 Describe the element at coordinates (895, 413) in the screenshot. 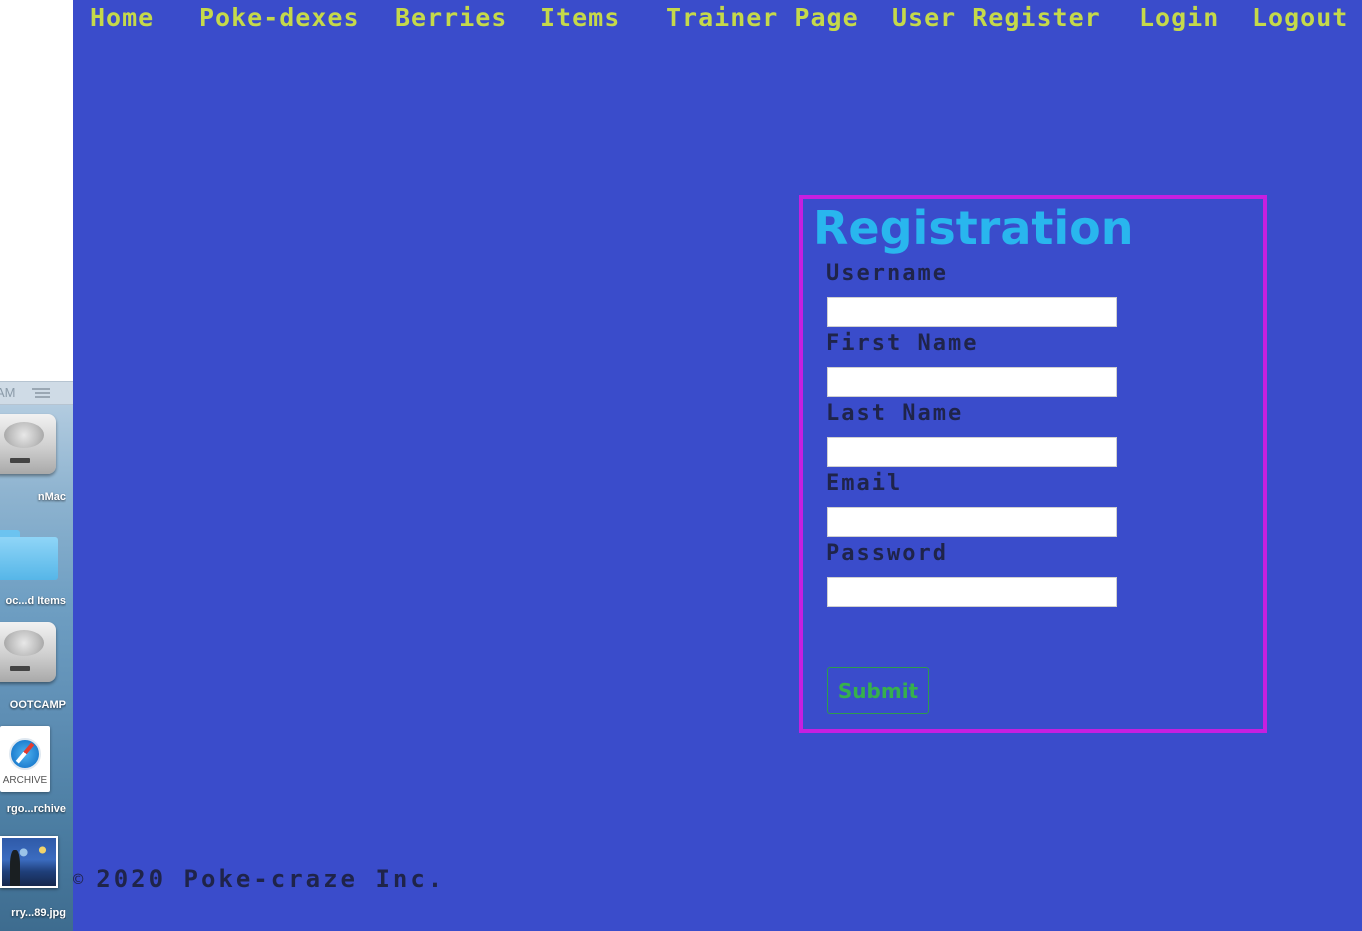

I see `last-name-label: Last Name` at that location.